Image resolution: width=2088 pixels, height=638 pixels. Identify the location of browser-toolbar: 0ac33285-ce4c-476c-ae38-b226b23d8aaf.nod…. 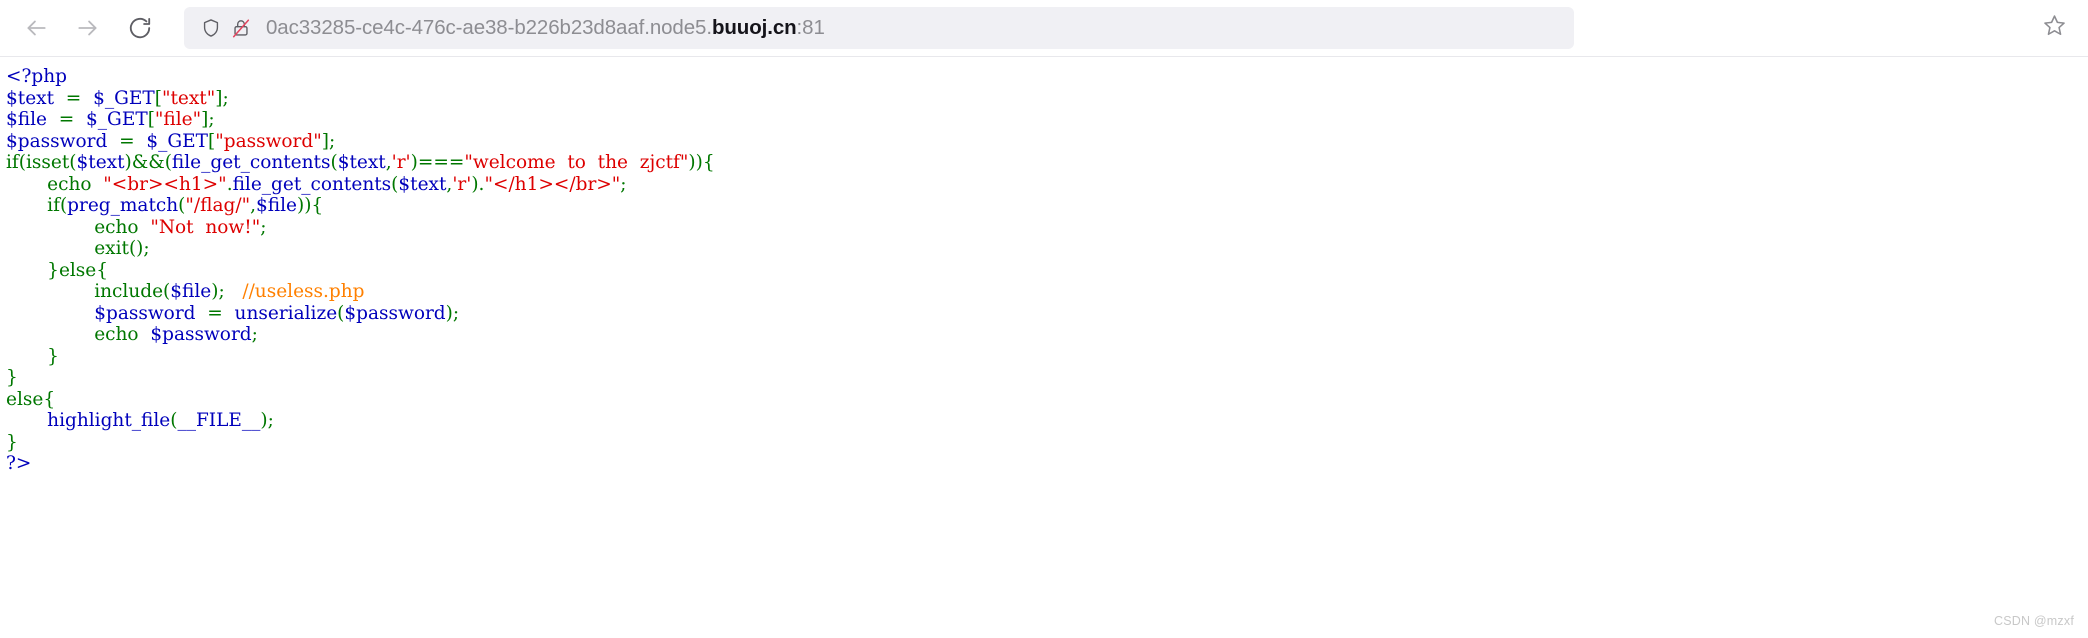
(1044, 28).